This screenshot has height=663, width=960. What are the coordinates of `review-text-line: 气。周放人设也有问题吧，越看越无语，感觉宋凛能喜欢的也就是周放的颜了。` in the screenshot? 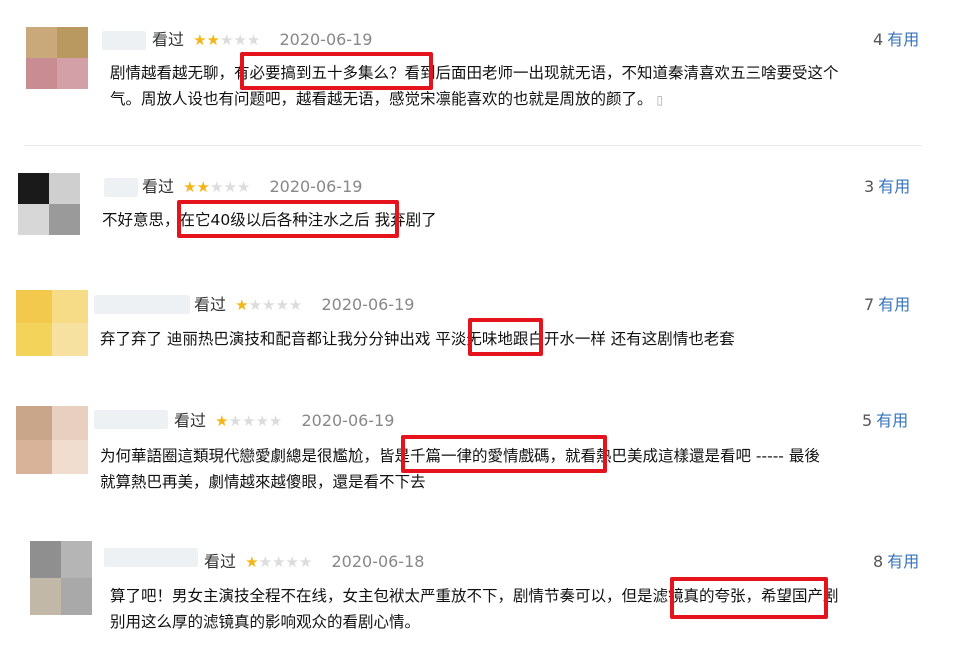 It's located at (381, 99).